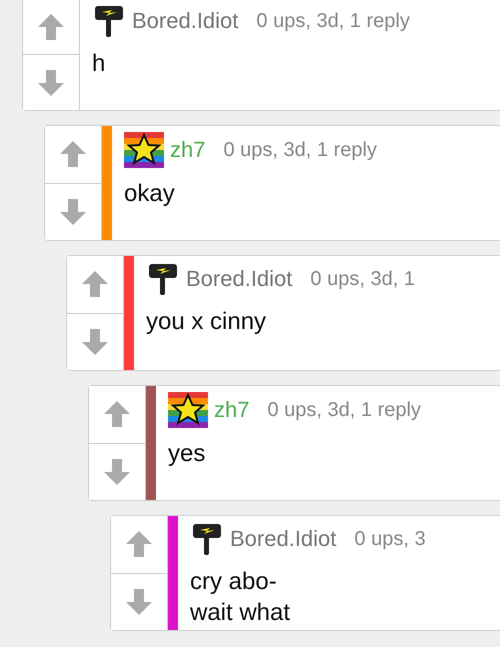 The image size is (500, 647). Describe the element at coordinates (362, 279) in the screenshot. I see `comment-meta: 0 ups, 3d, 1` at that location.